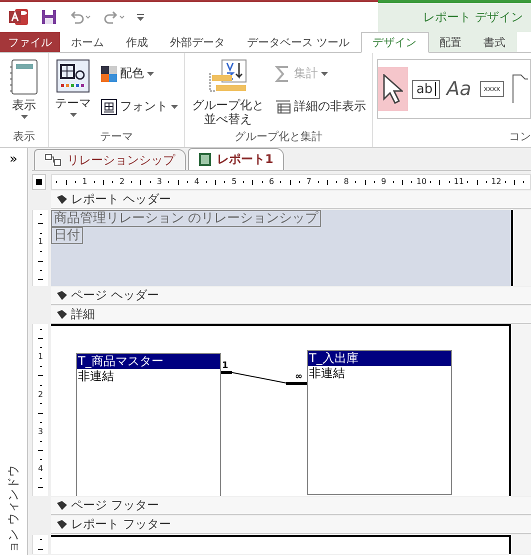 This screenshot has width=531, height=555. What do you see at coordinates (109, 74) in the screenshot?
I see `color-scheme-icon` at bounding box center [109, 74].